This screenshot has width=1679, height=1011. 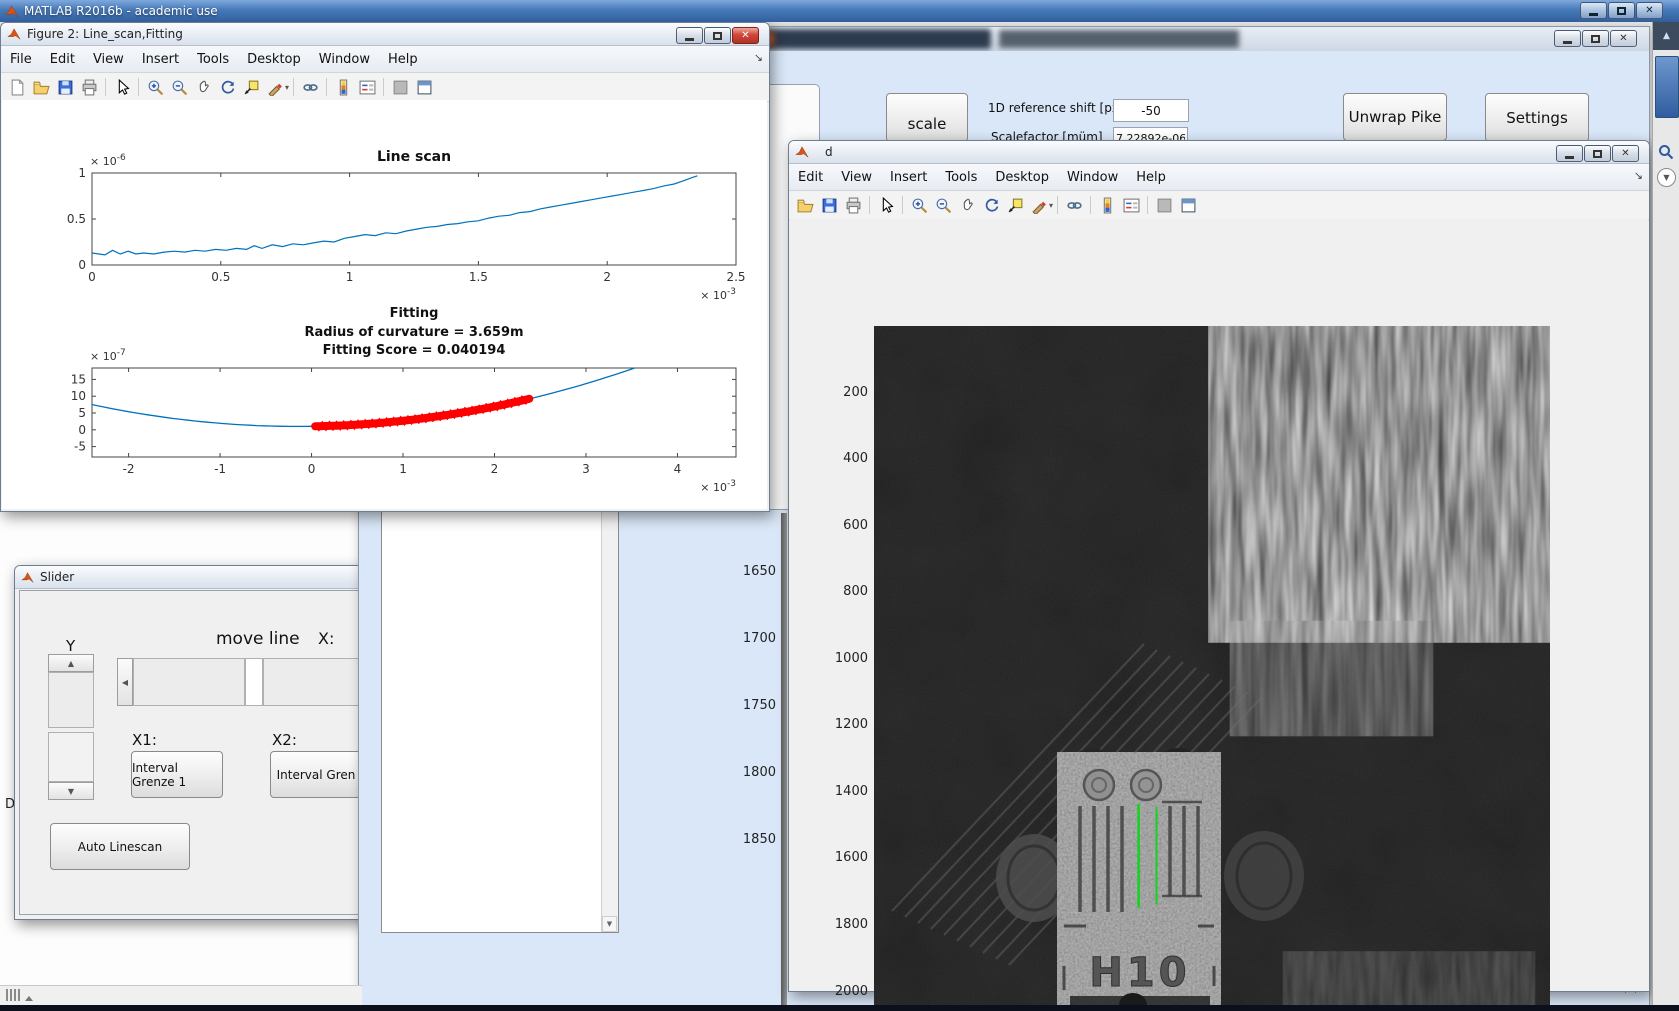 What do you see at coordinates (177, 774) in the screenshot?
I see `interval-grenze1-button: Interval Grenze 1` at bounding box center [177, 774].